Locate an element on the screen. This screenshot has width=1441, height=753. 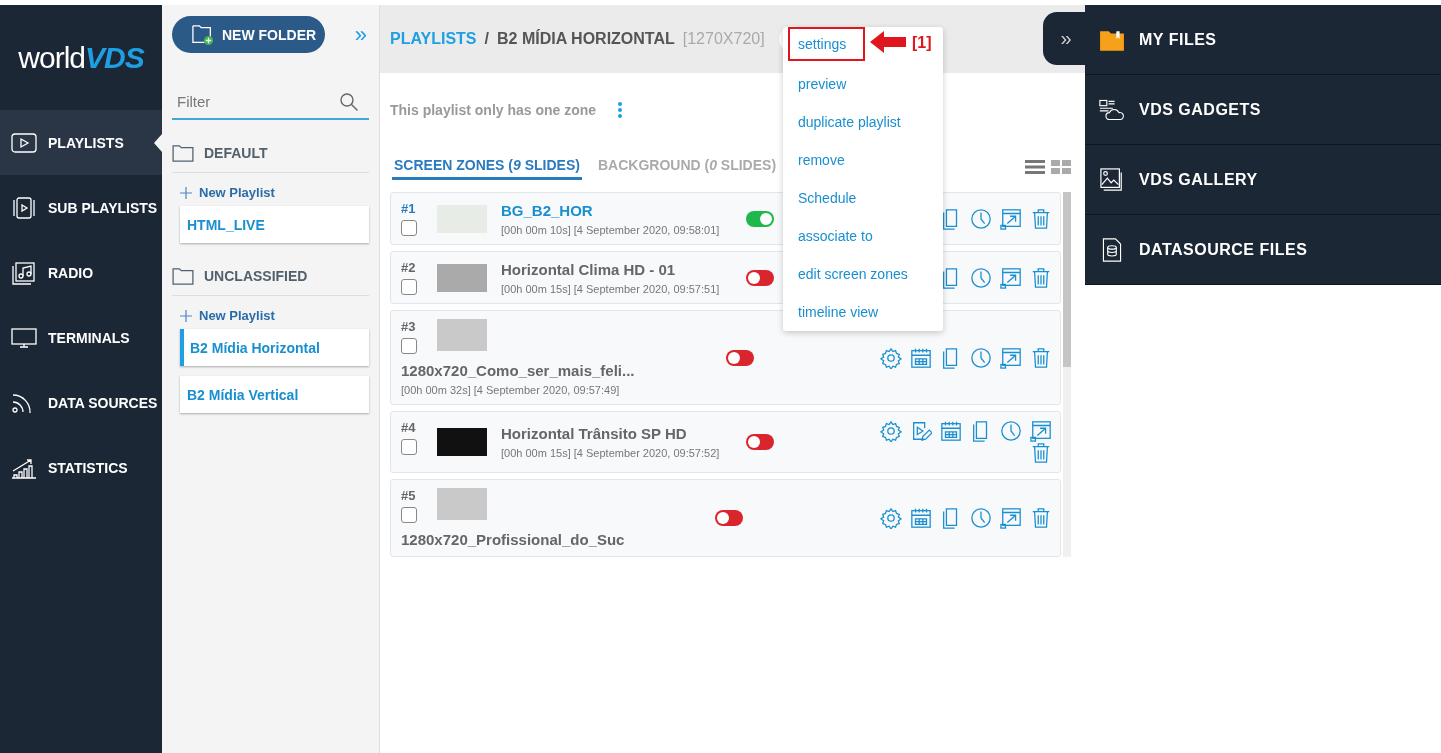
slide-row: #5 1280x720_Profissional_do_Suc is located at coordinates (725, 518).